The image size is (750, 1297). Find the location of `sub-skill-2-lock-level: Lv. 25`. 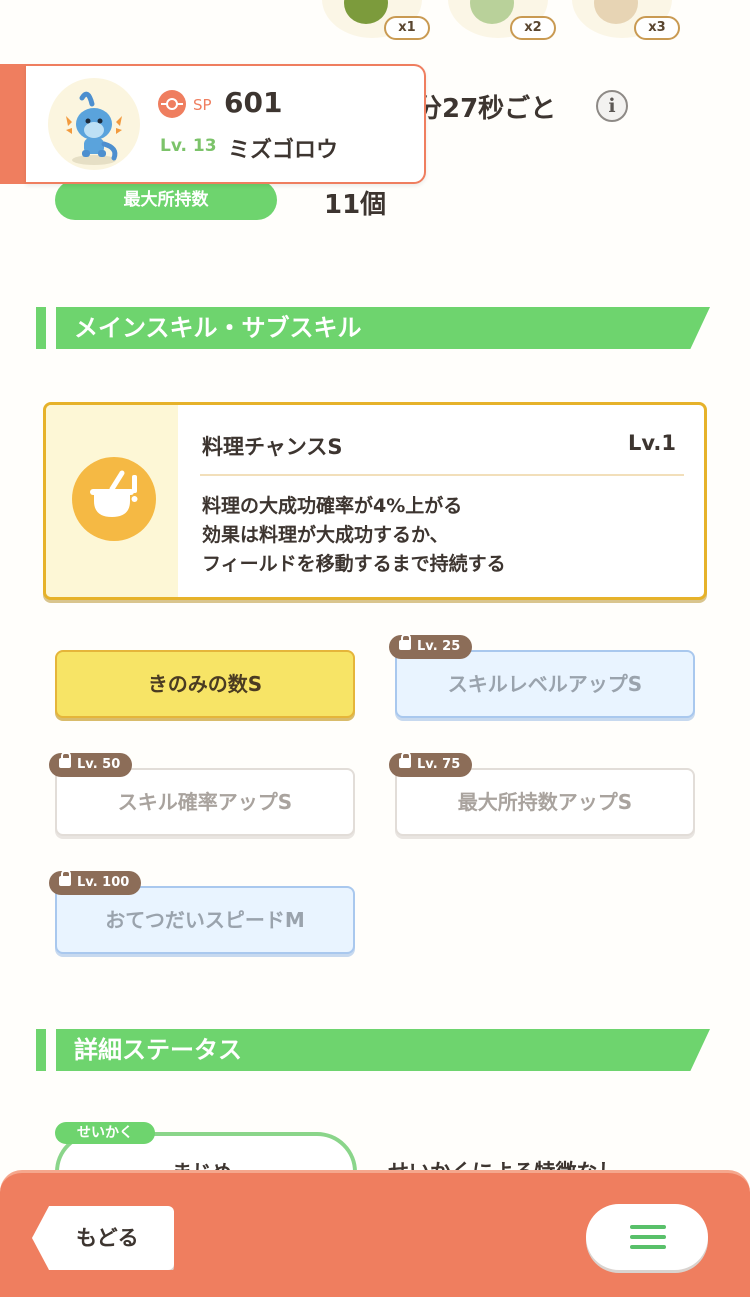

sub-skill-2-lock-level: Lv. 25 is located at coordinates (439, 646).